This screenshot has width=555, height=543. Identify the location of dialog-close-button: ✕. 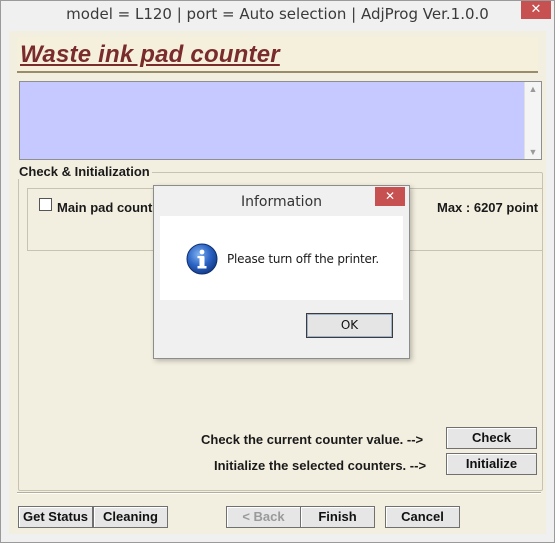
(390, 196).